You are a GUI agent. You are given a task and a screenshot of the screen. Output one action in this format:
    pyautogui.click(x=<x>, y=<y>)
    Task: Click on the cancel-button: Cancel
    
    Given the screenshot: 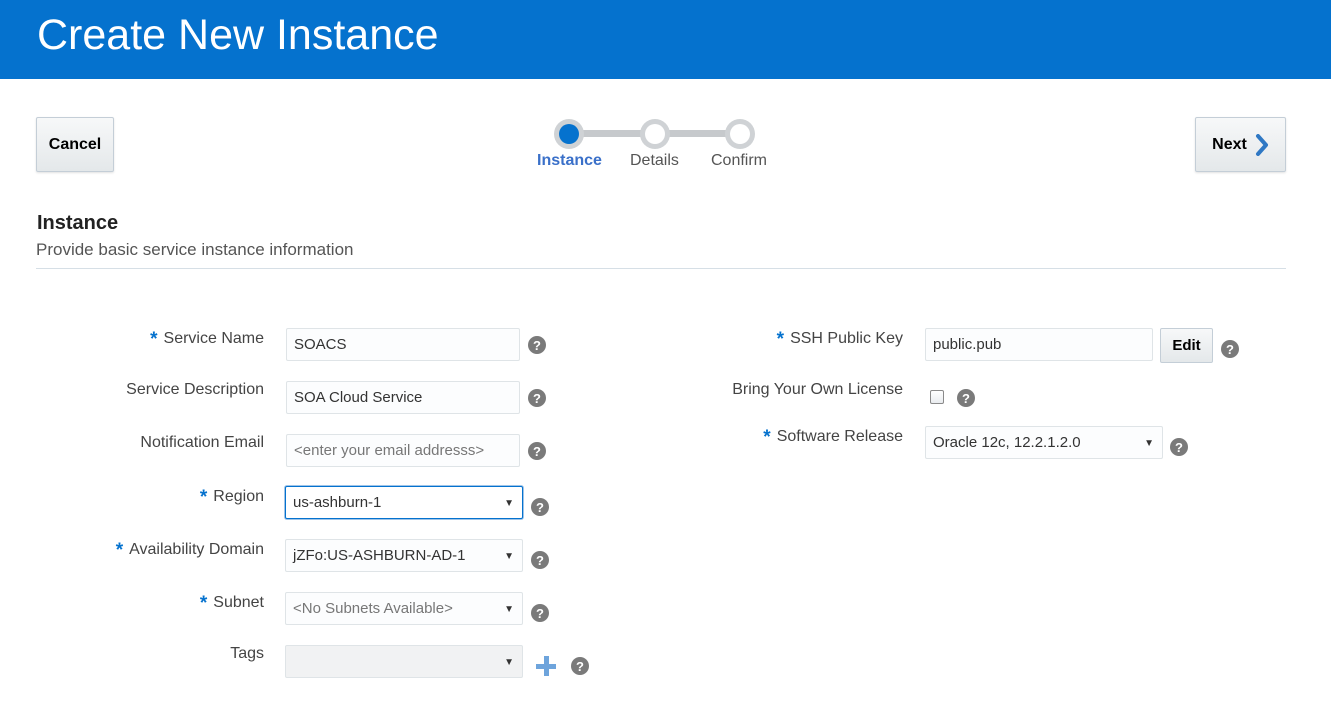 What is the action you would take?
    pyautogui.click(x=75, y=144)
    